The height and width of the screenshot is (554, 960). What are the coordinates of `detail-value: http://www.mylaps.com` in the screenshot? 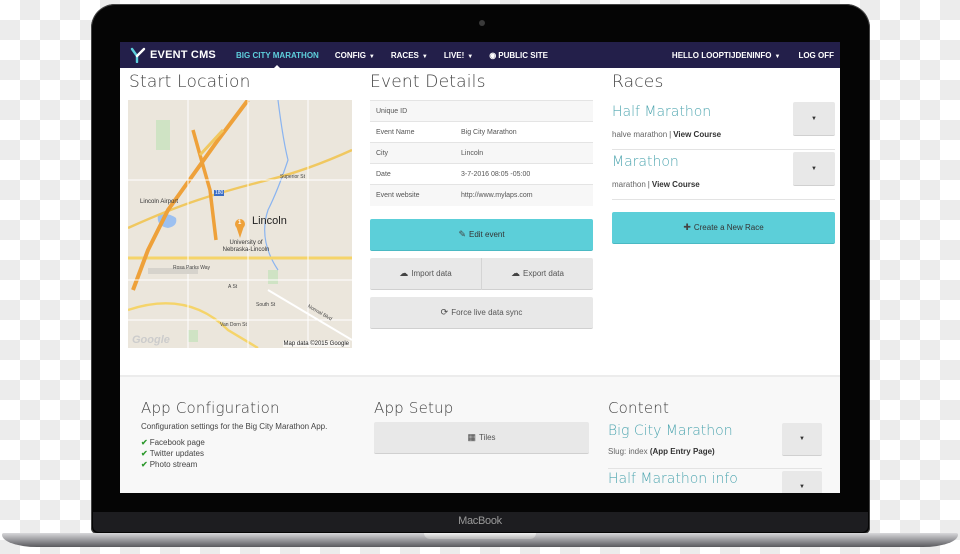 It's located at (524, 195).